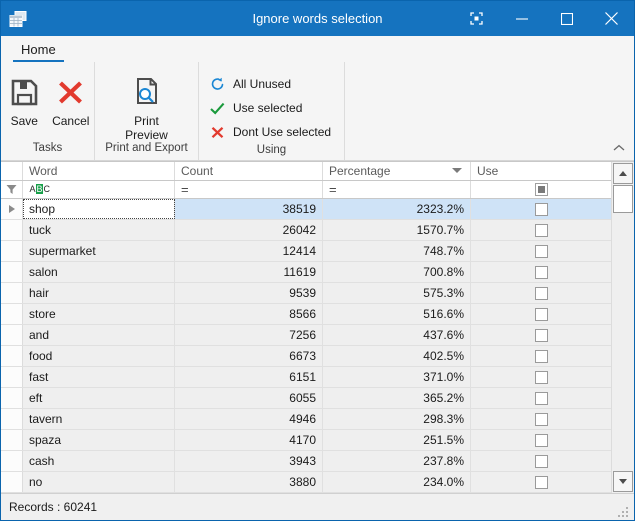  What do you see at coordinates (12, 189) in the screenshot?
I see `funnel-icon` at bounding box center [12, 189].